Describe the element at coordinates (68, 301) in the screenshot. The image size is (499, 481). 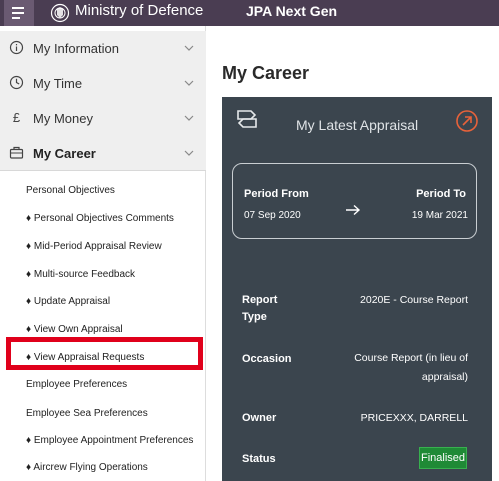
I see `career-item-update-appraisal: ♦ Update Appraisal` at that location.